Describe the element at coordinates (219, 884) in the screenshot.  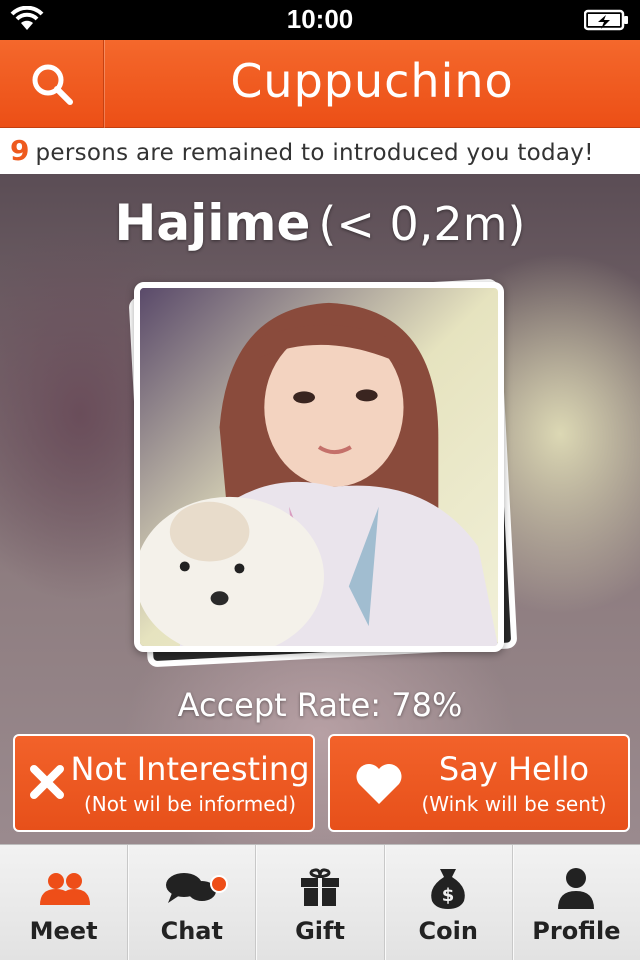
I see `chat-unread-badge` at that location.